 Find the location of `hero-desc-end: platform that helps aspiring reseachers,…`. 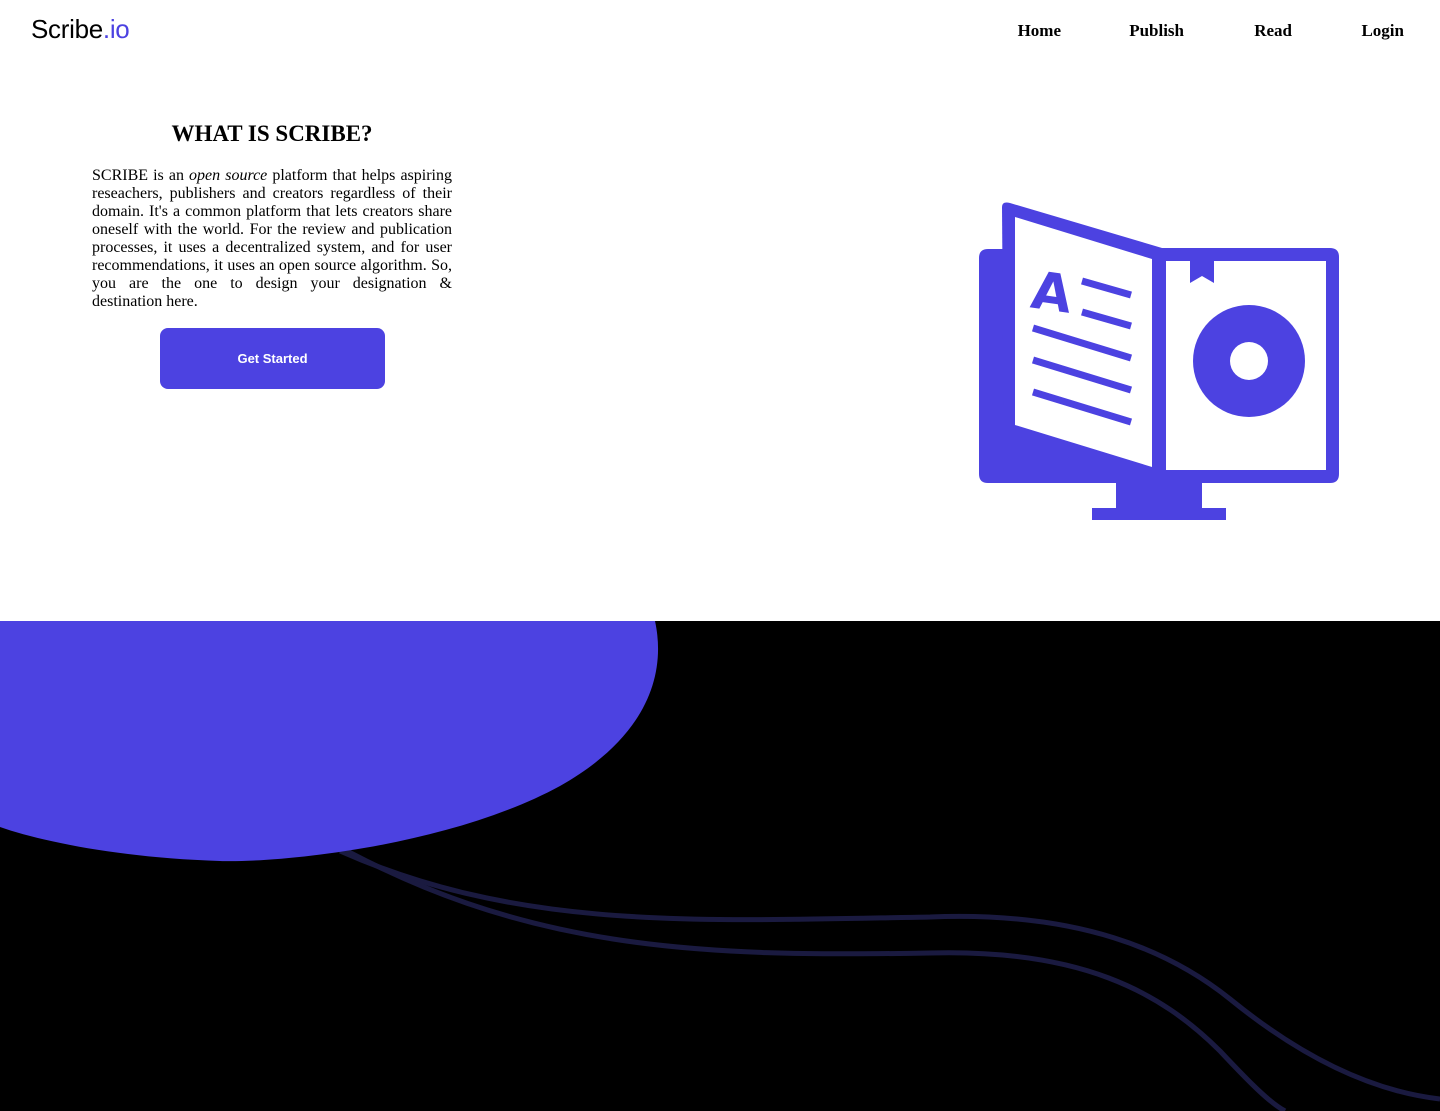

hero-desc-end: platform that helps aspiring reseachers,… is located at coordinates (272, 238).